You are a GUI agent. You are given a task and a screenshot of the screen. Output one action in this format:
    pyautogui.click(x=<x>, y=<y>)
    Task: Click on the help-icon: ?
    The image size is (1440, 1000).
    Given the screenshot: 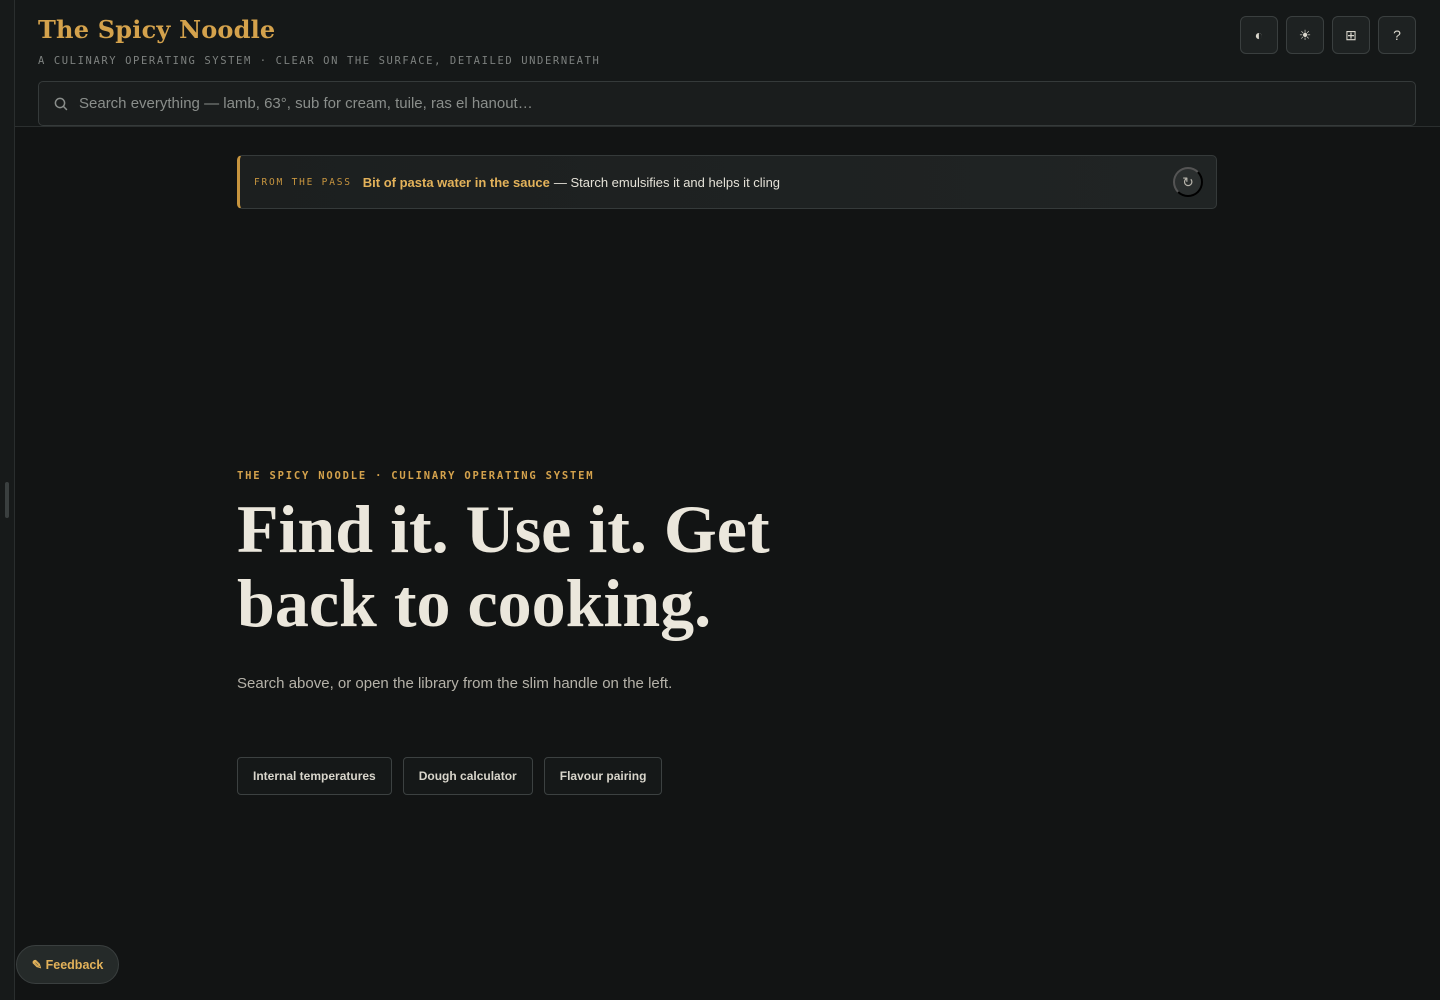 What is the action you would take?
    pyautogui.click(x=1397, y=35)
    